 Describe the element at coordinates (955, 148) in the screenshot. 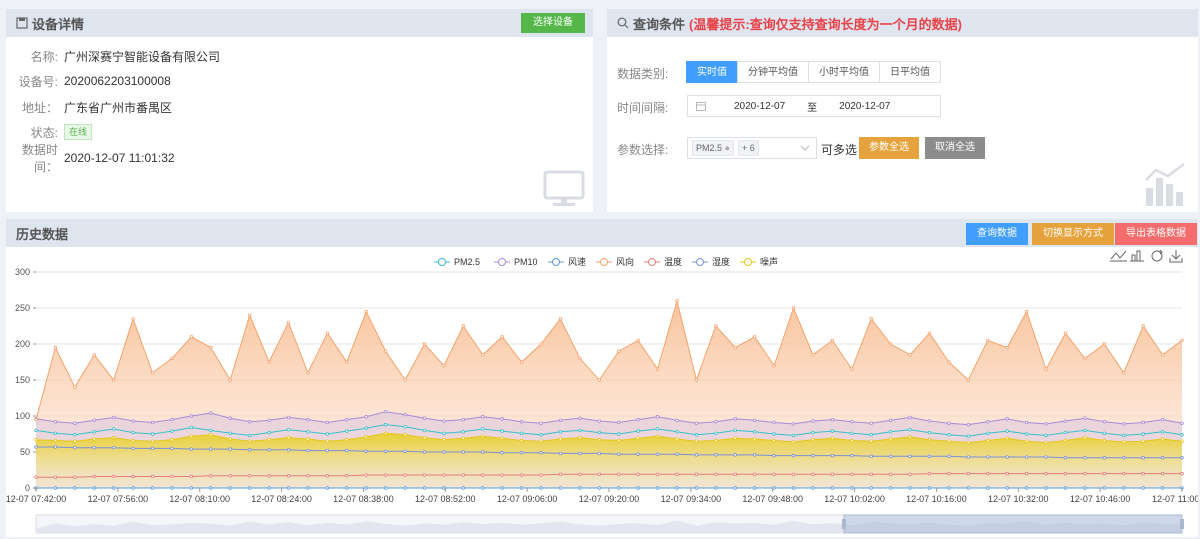

I see `clear-all-button: 取消全选` at that location.